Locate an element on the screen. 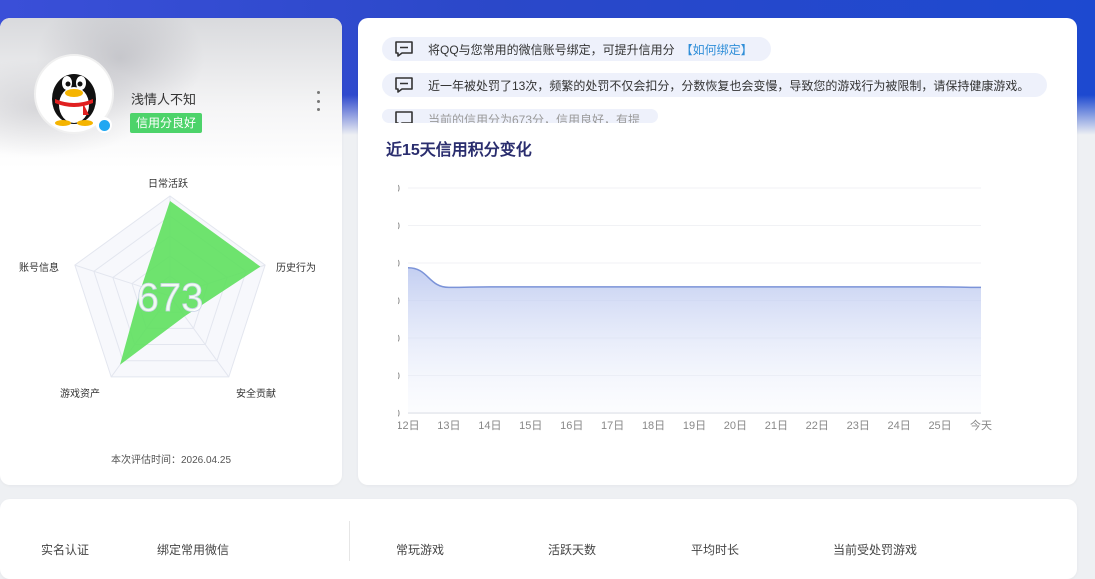  y-tick-label: 0 is located at coordinates (399, 414).